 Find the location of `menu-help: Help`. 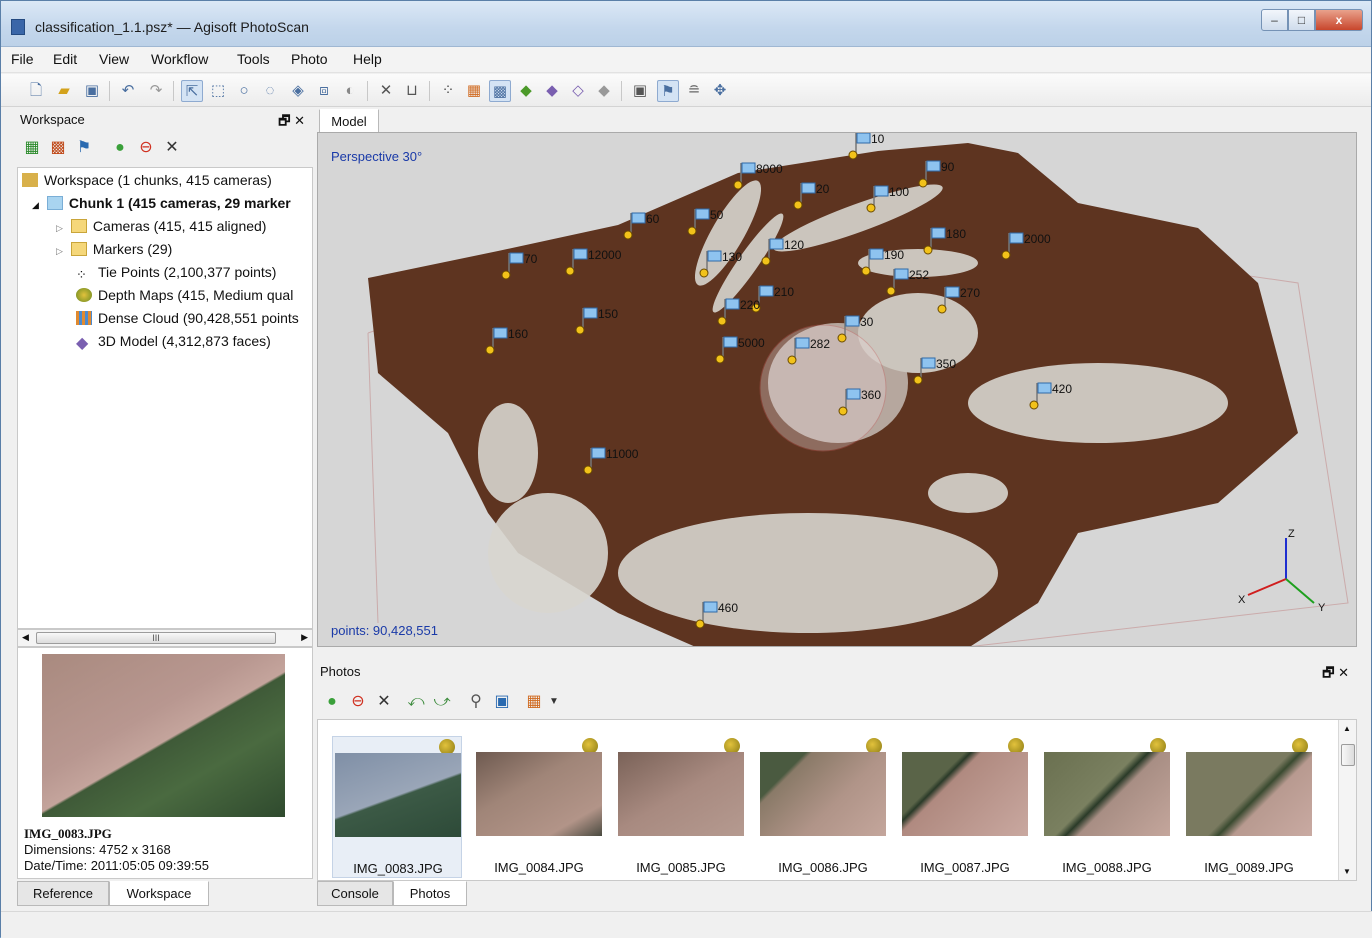

menu-help: Help is located at coordinates (367, 59).